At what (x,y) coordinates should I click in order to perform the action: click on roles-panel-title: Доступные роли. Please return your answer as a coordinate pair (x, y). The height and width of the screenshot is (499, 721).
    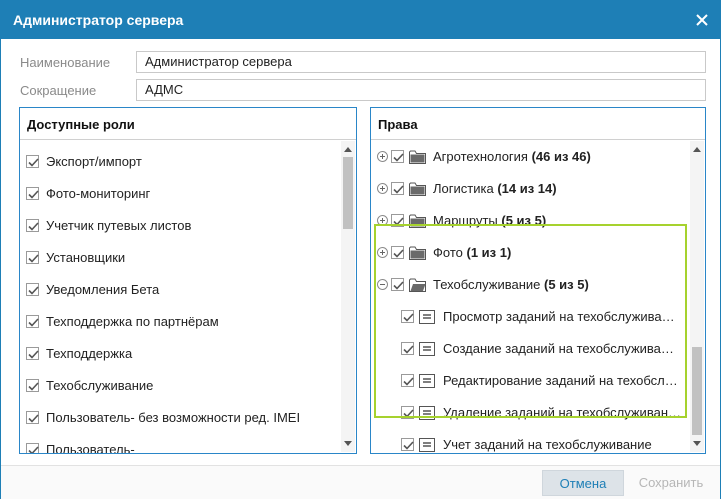
    Looking at the image, I should click on (81, 124).